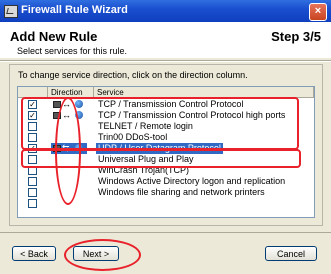 The height and width of the screenshot is (274, 331). What do you see at coordinates (165, 232) in the screenshot?
I see `footer-divider` at bounding box center [165, 232].